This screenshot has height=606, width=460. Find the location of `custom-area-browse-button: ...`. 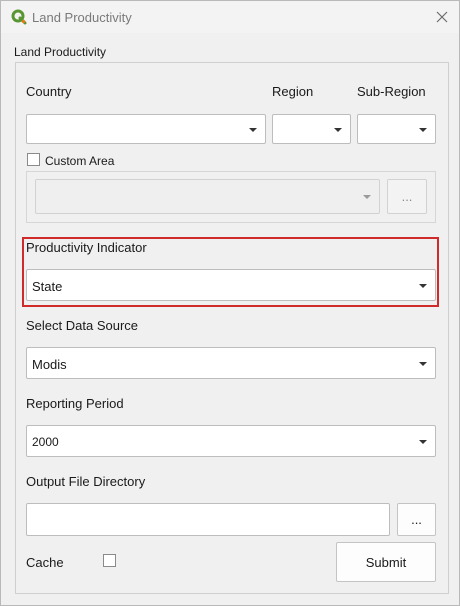

custom-area-browse-button: ... is located at coordinates (407, 196).